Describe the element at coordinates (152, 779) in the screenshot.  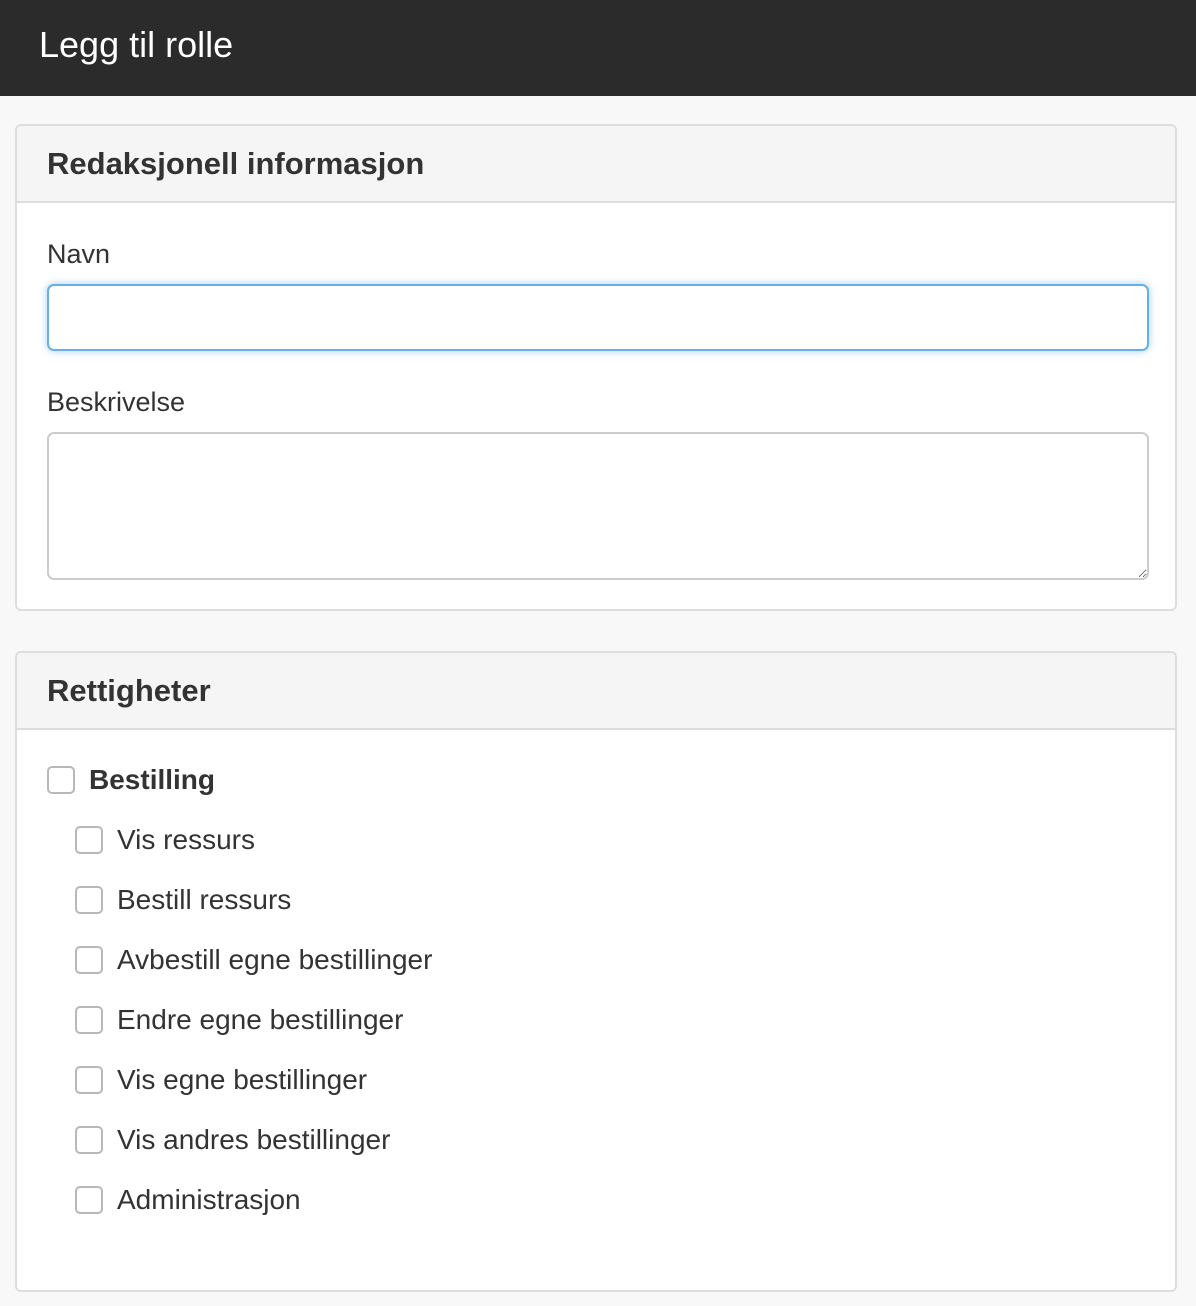
I see `permission-group-label: Bestilling` at that location.